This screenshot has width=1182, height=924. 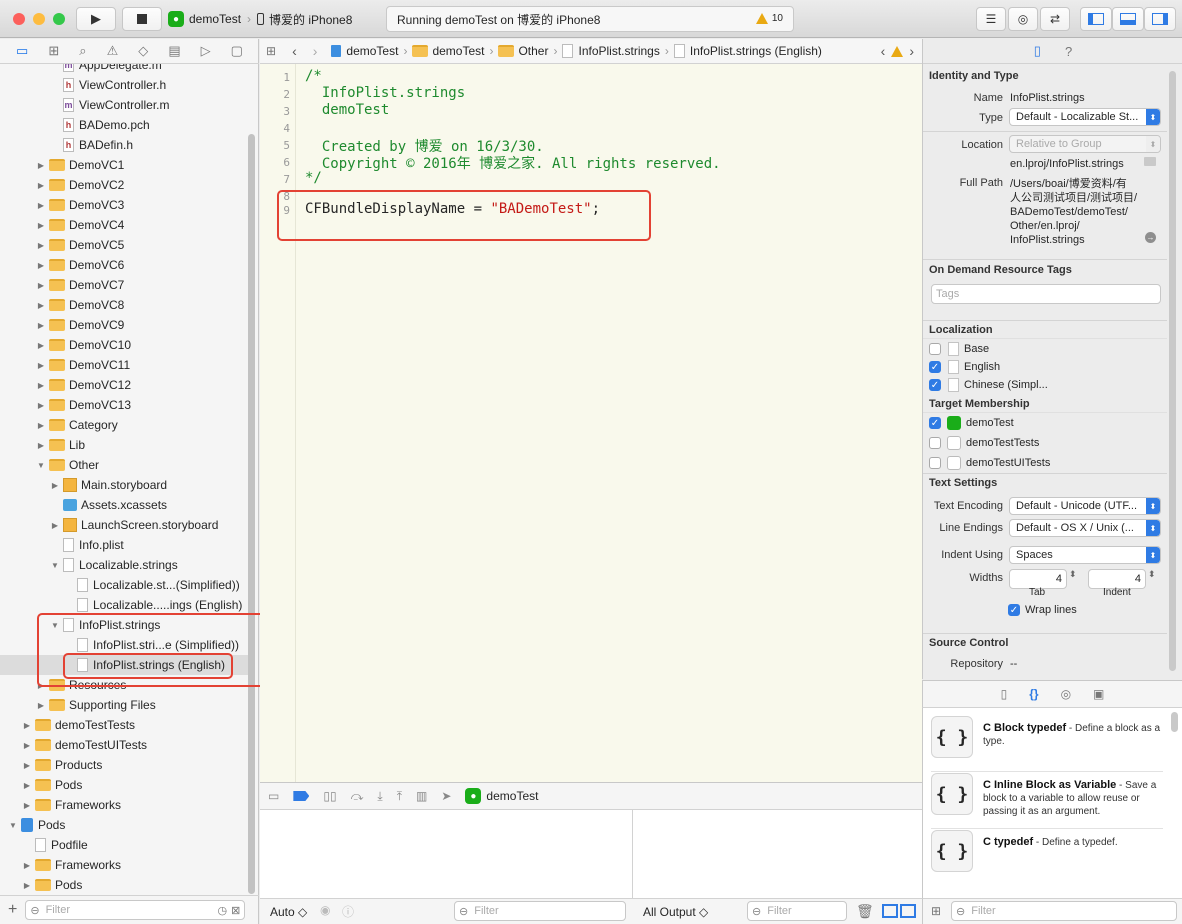 What do you see at coordinates (124, 525) in the screenshot?
I see `tree-row: ▶ LaunchScreen.storyboard` at bounding box center [124, 525].